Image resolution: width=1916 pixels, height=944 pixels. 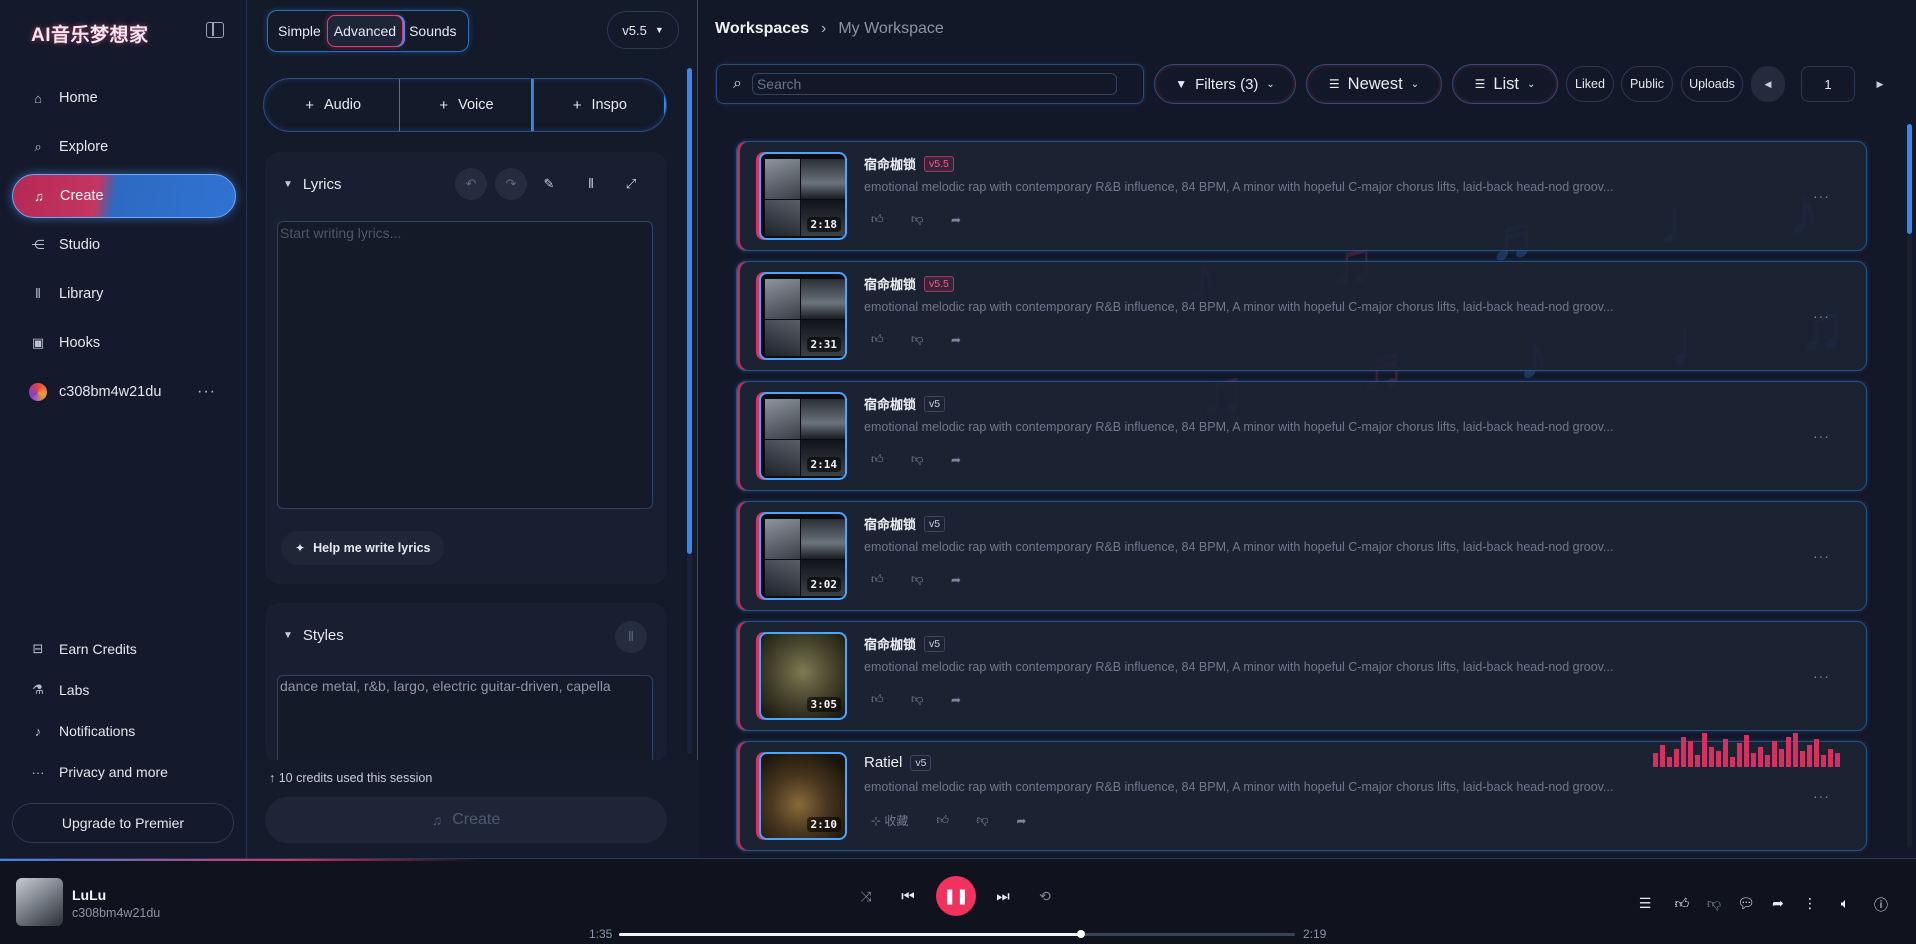 I want to click on now-playing-cover, so click(x=39, y=902).